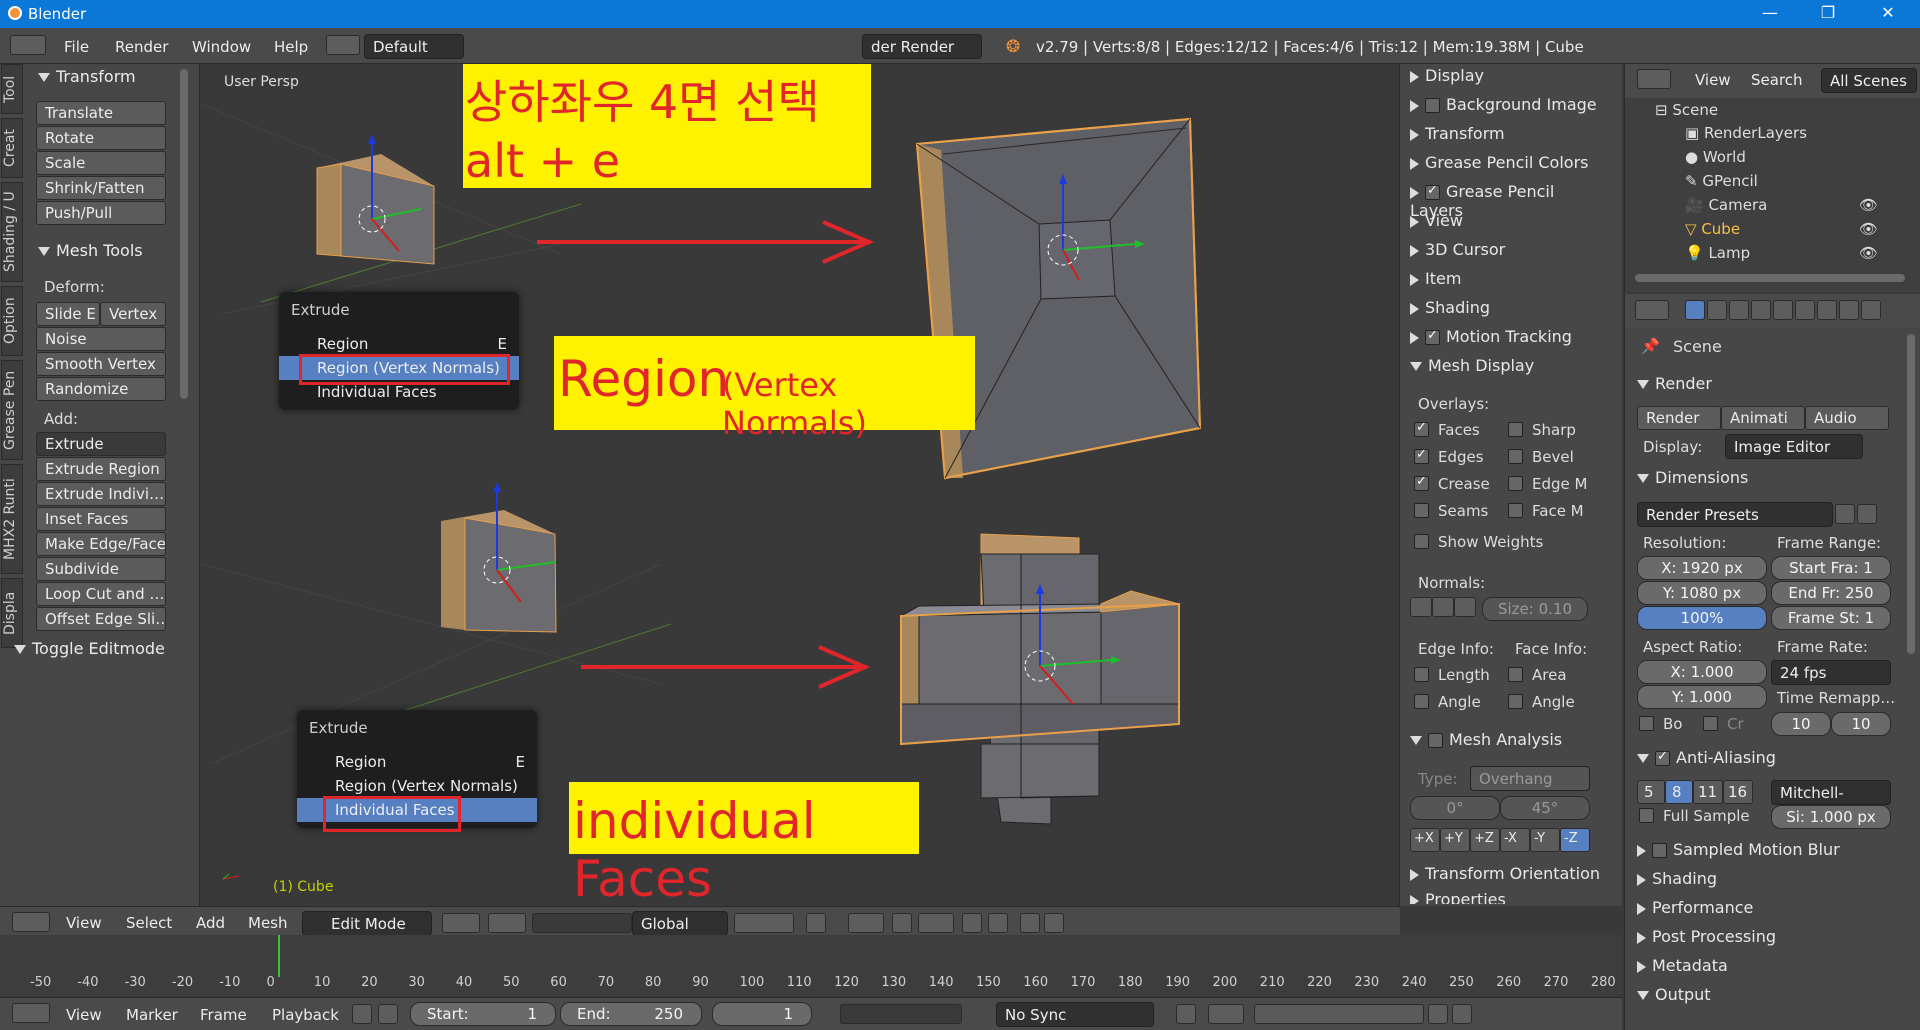 Image resolution: width=1920 pixels, height=1030 pixels. What do you see at coordinates (1868, 253) in the screenshot?
I see `lamp-visibility-icon: 👁` at bounding box center [1868, 253].